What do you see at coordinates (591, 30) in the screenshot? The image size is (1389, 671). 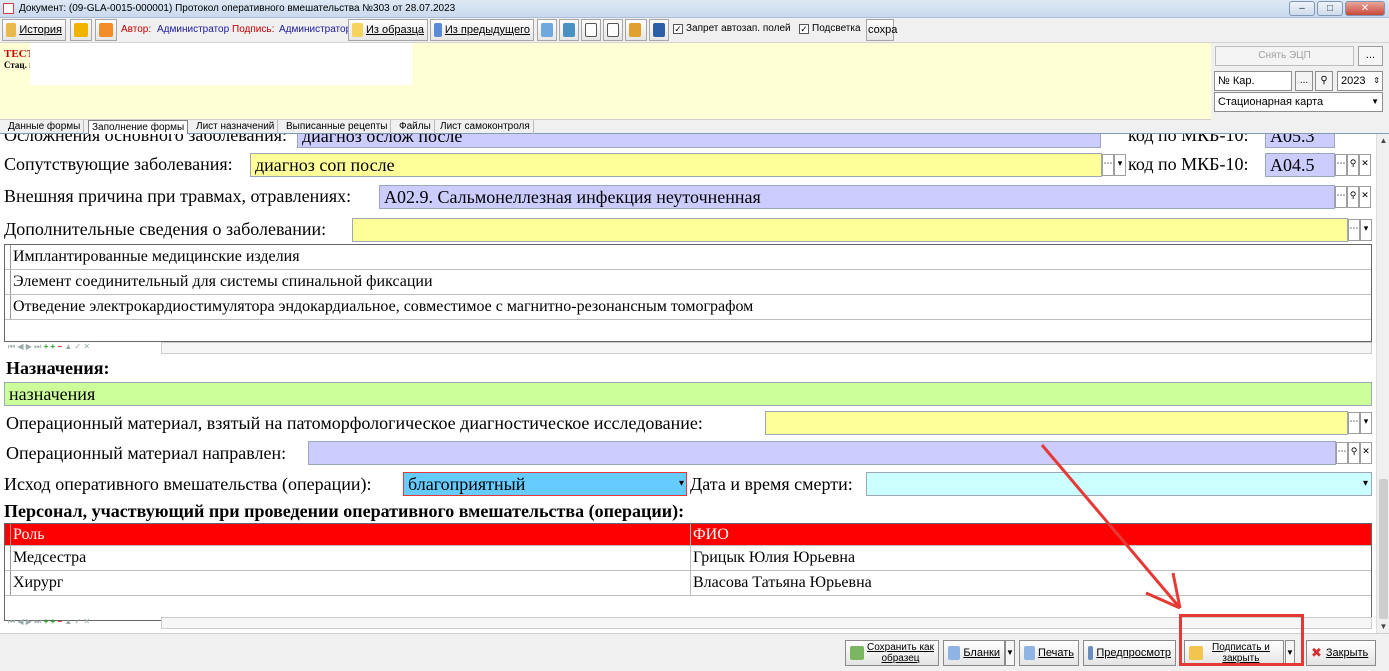 I see `text-a-button` at bounding box center [591, 30].